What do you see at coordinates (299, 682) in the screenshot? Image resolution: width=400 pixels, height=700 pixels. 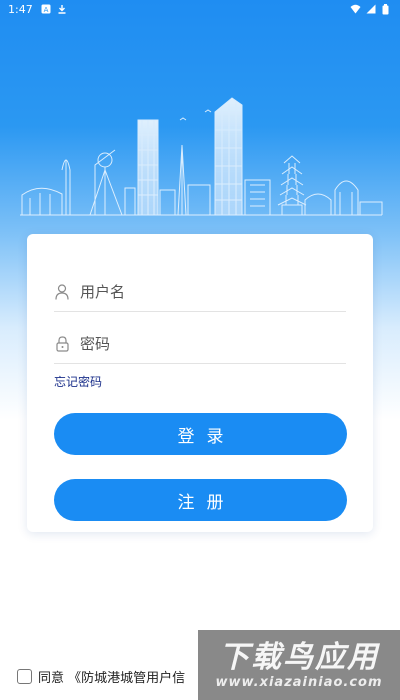 I see `watermark-url: www.xiazainiao.com` at bounding box center [299, 682].